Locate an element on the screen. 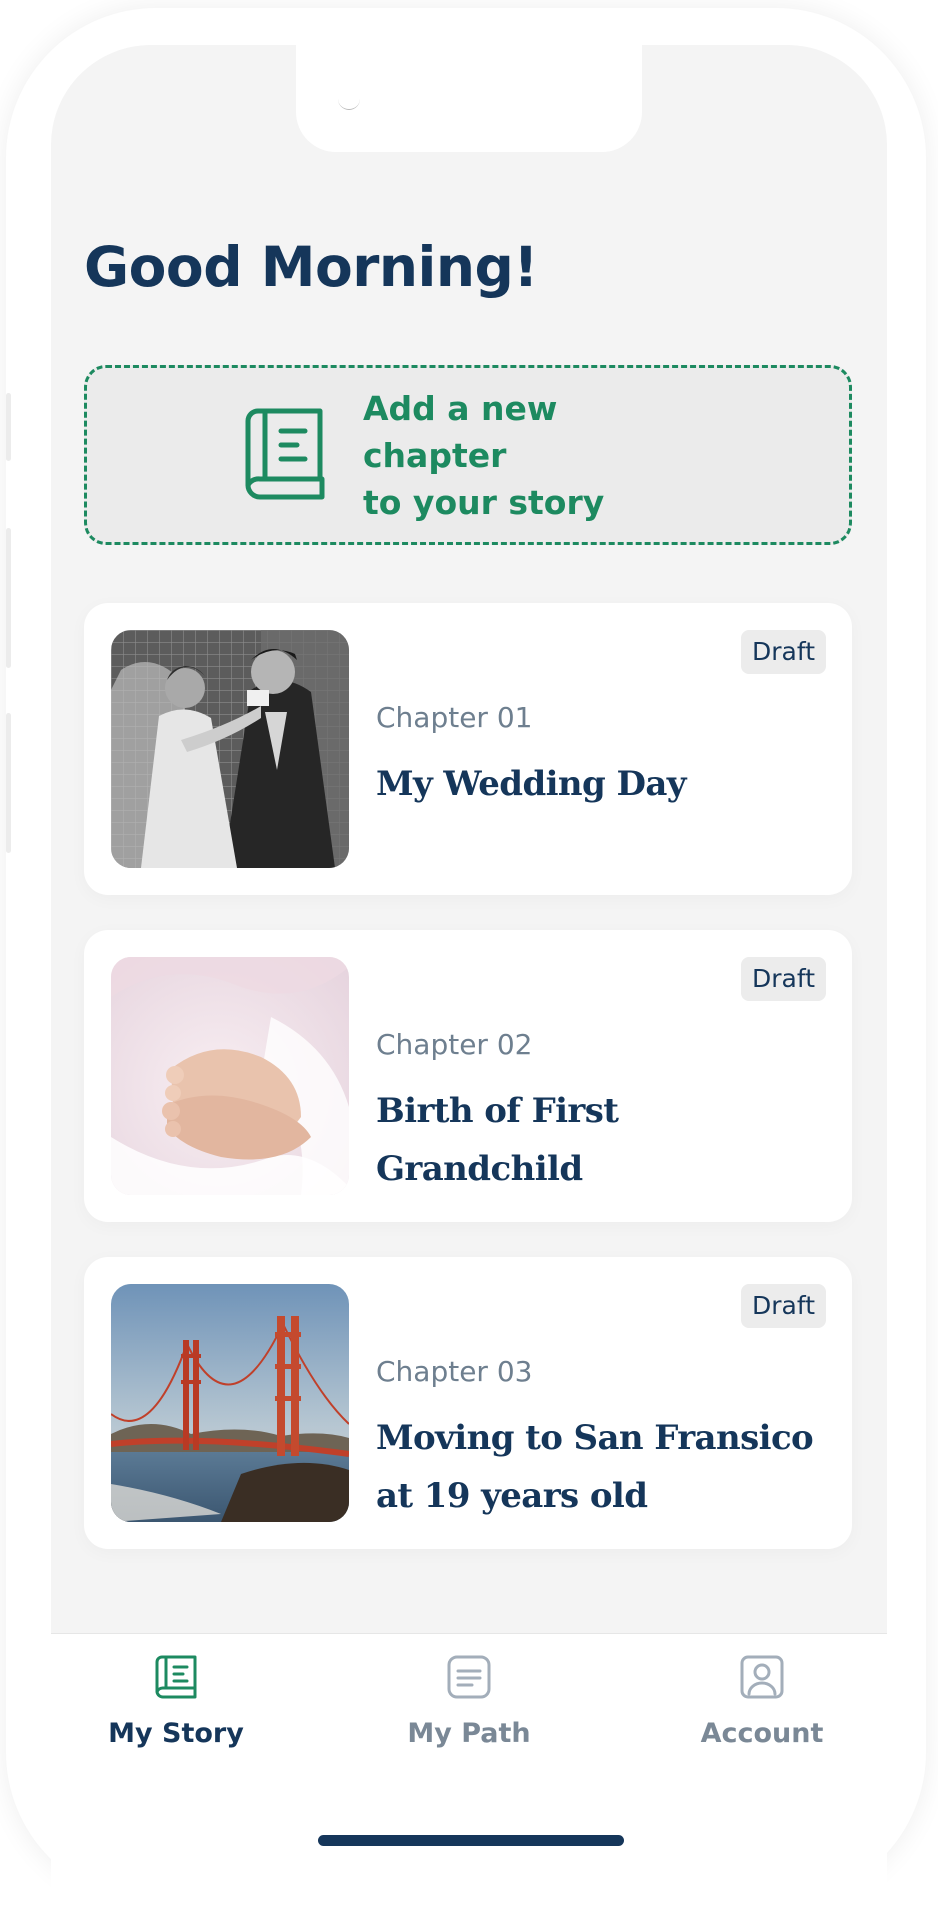  user-icon is located at coordinates (762, 1677).